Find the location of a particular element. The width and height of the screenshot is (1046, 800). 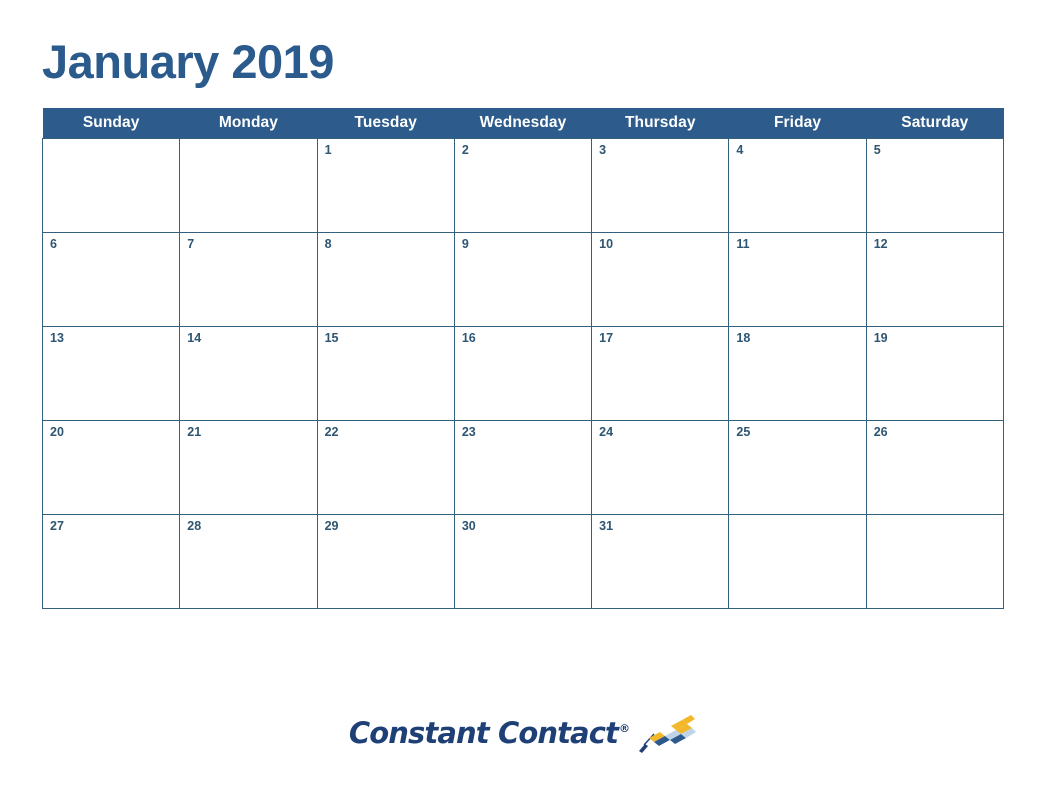

weekday-header-wednesday: Wednesday is located at coordinates (523, 123).